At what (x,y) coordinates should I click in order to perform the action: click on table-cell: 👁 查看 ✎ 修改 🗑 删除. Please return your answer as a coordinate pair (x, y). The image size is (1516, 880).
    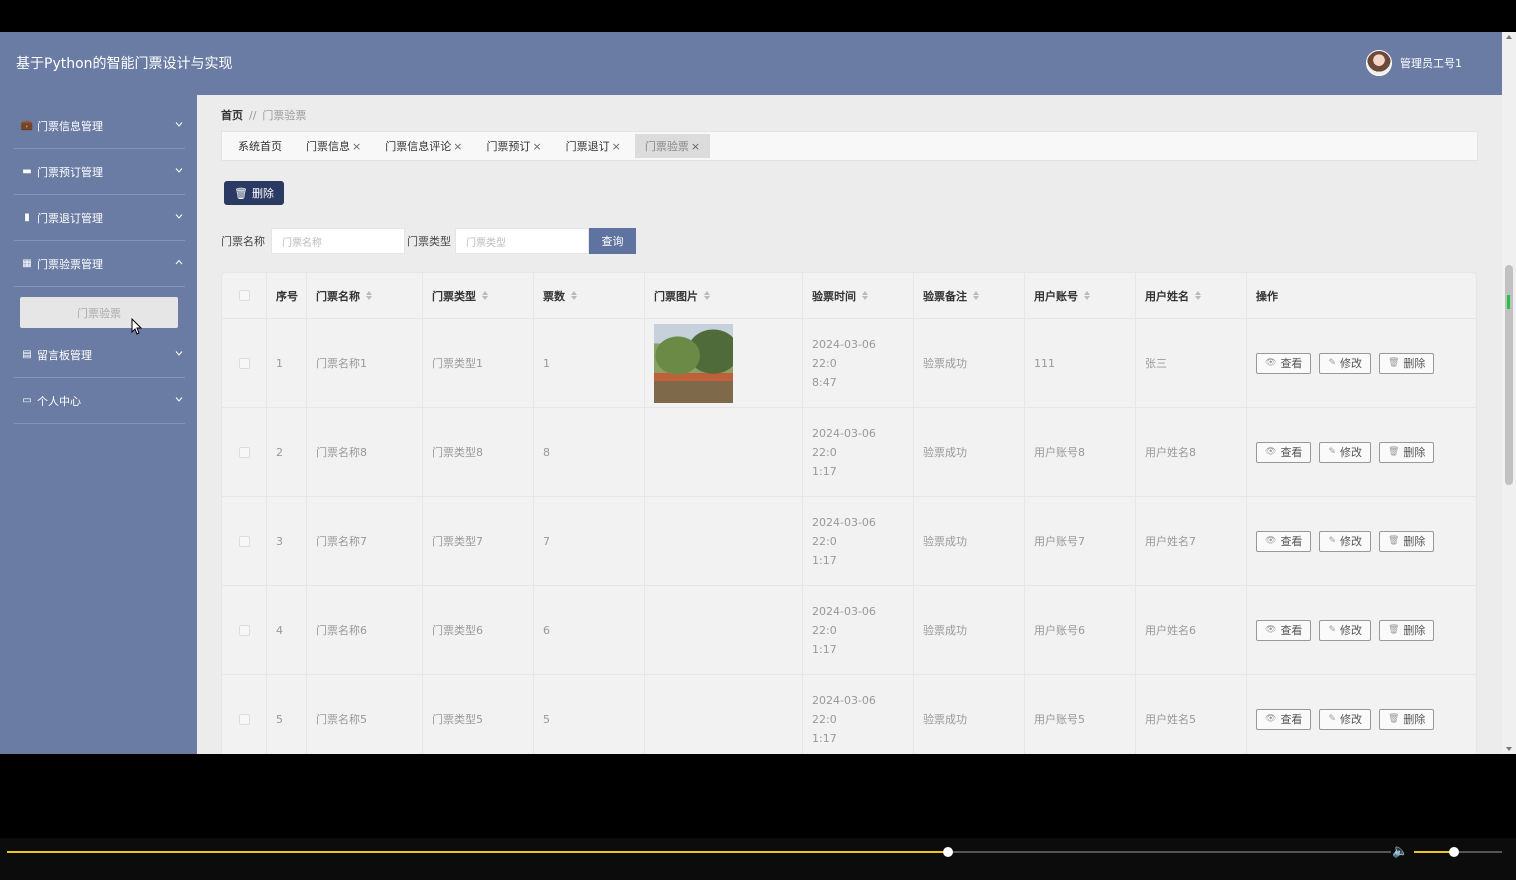
    Looking at the image, I should click on (1361, 630).